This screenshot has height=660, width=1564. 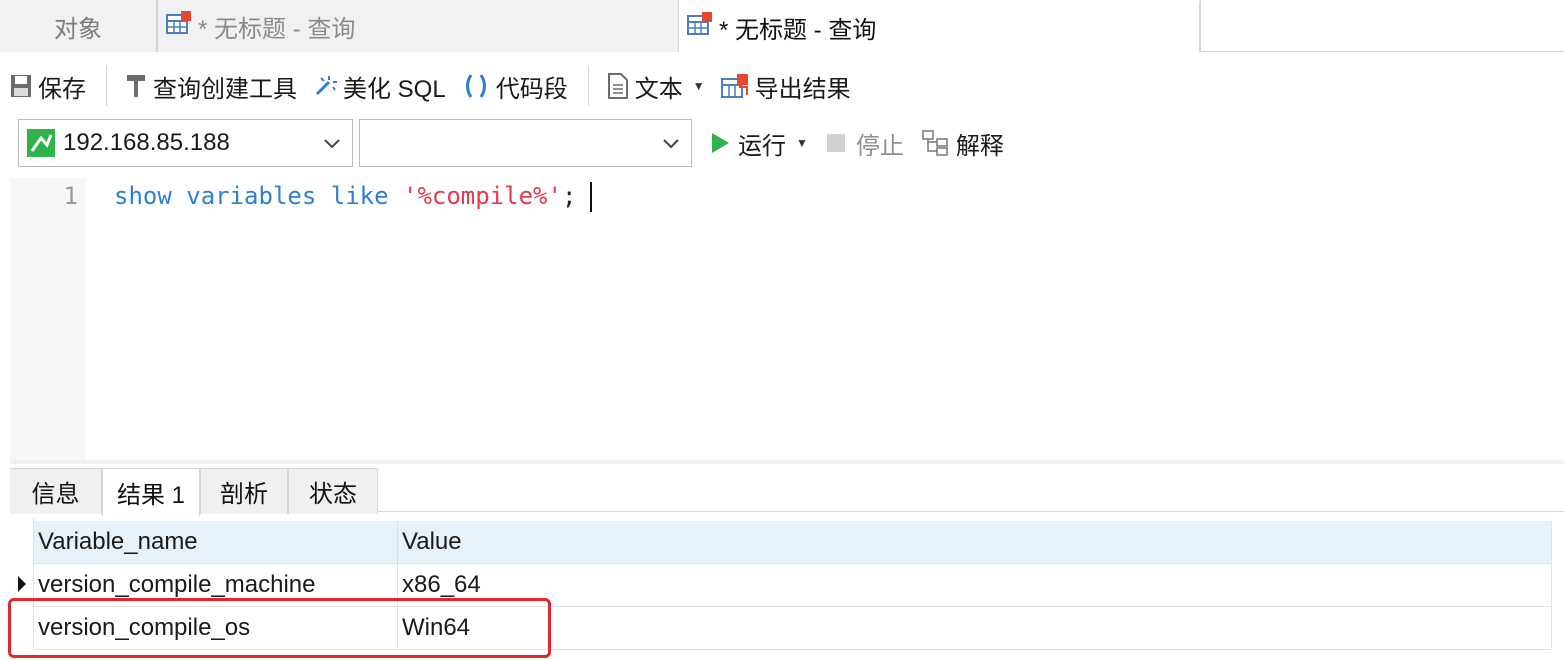 What do you see at coordinates (979, 146) in the screenshot?
I see `explain-label: 解释` at bounding box center [979, 146].